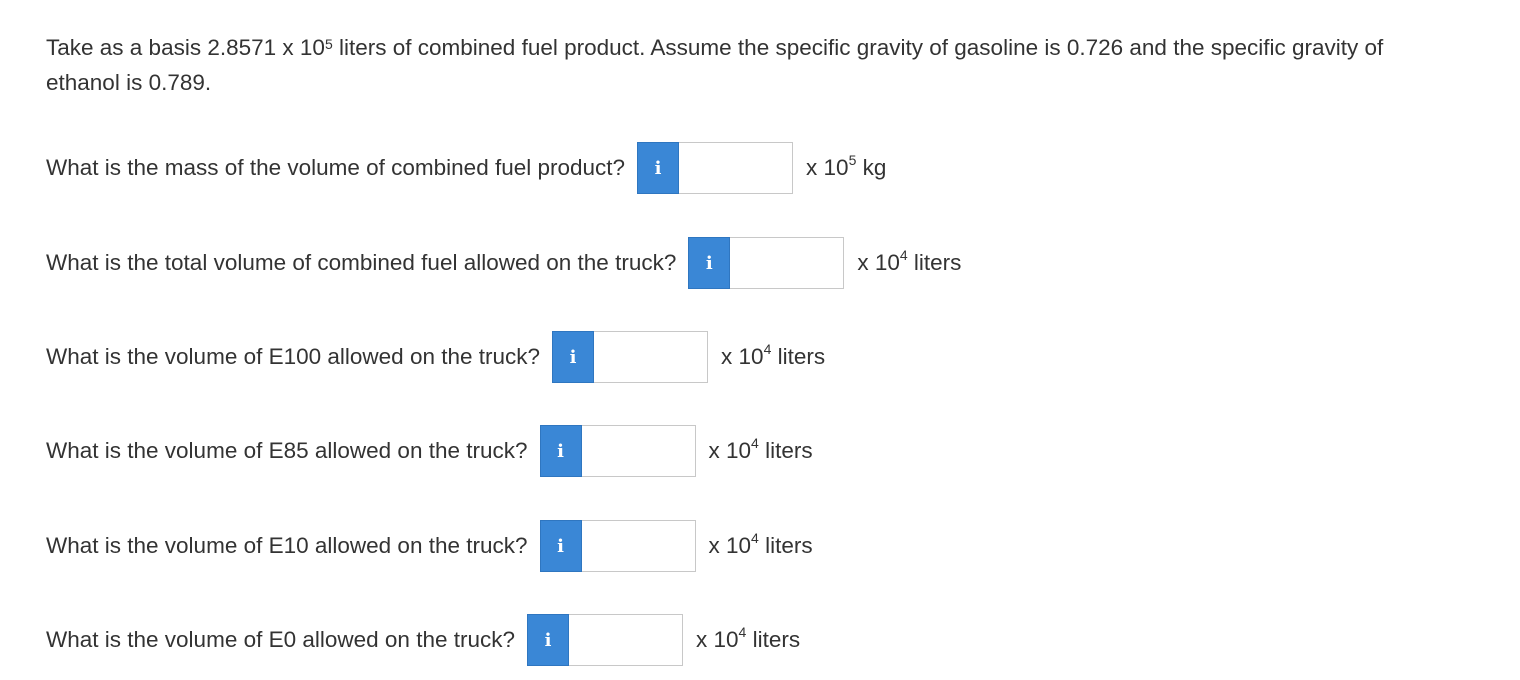 This screenshot has width=1520, height=680. What do you see at coordinates (638, 546) in the screenshot?
I see `answer-input-e10` at bounding box center [638, 546].